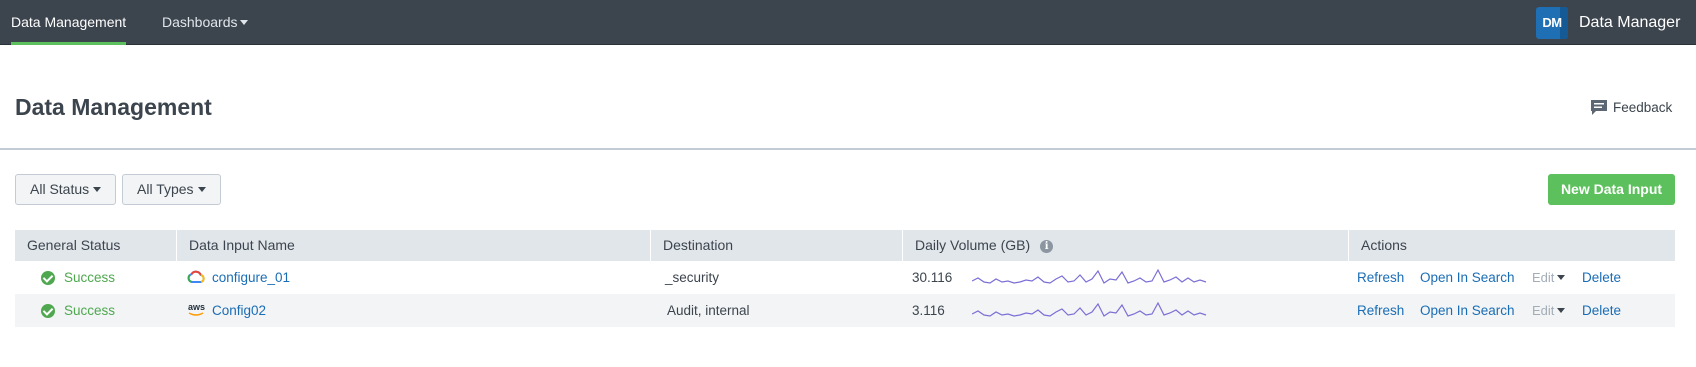 Image resolution: width=1696 pixels, height=367 pixels. Describe the element at coordinates (848, 149) in the screenshot. I see `header-divider` at that location.